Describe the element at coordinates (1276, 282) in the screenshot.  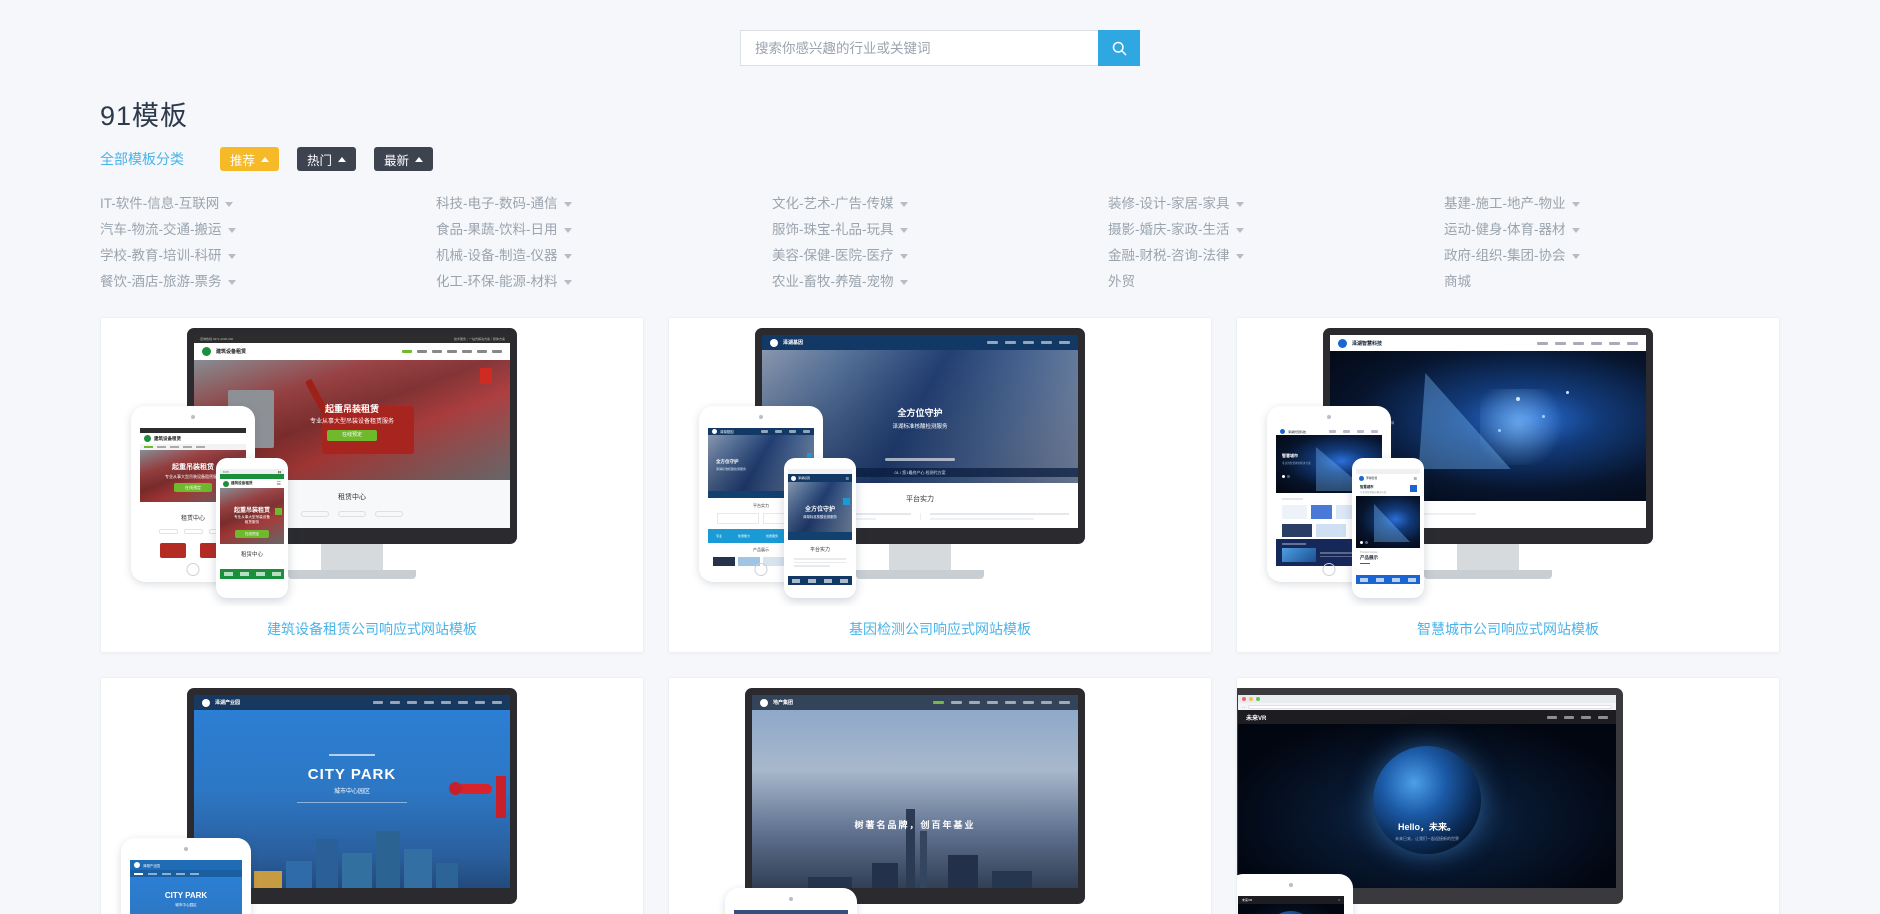
I see `category-link: 外贸` at that location.